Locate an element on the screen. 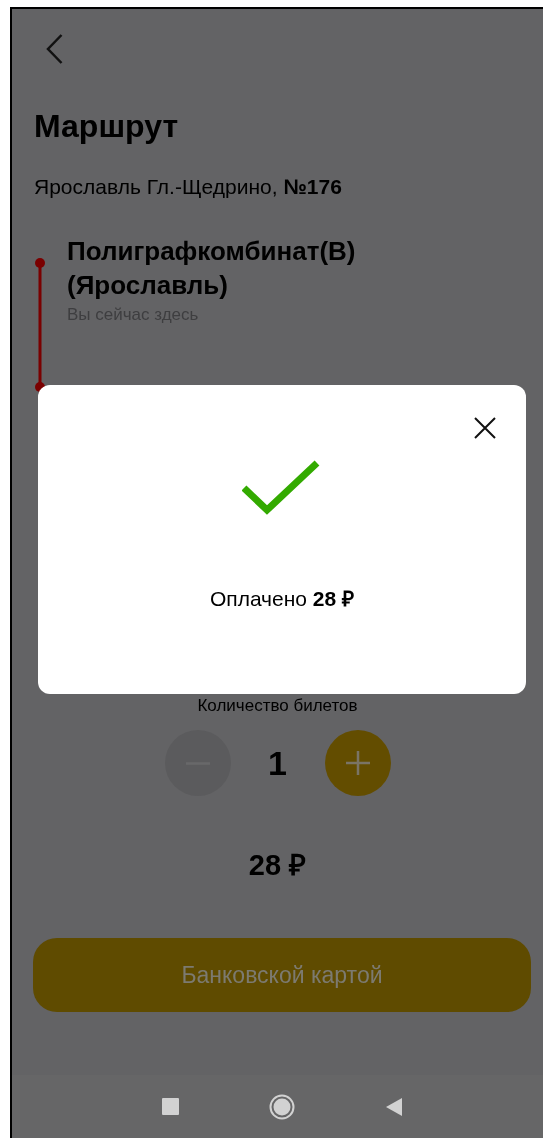  total-price: 28 ₽ is located at coordinates (277, 866).